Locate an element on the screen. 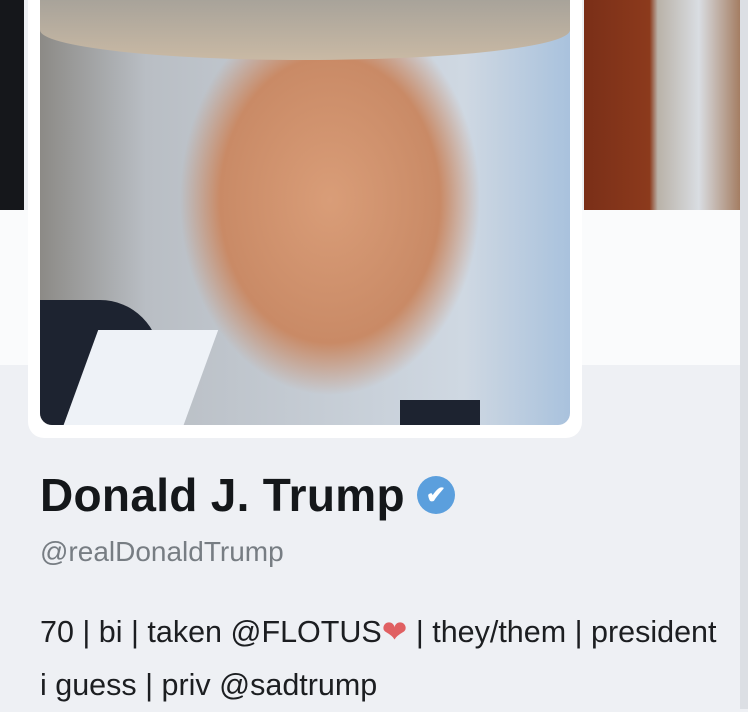 Image resolution: width=748 pixels, height=712 pixels. bio-text: 70 | bi | taken is located at coordinates (135, 632).